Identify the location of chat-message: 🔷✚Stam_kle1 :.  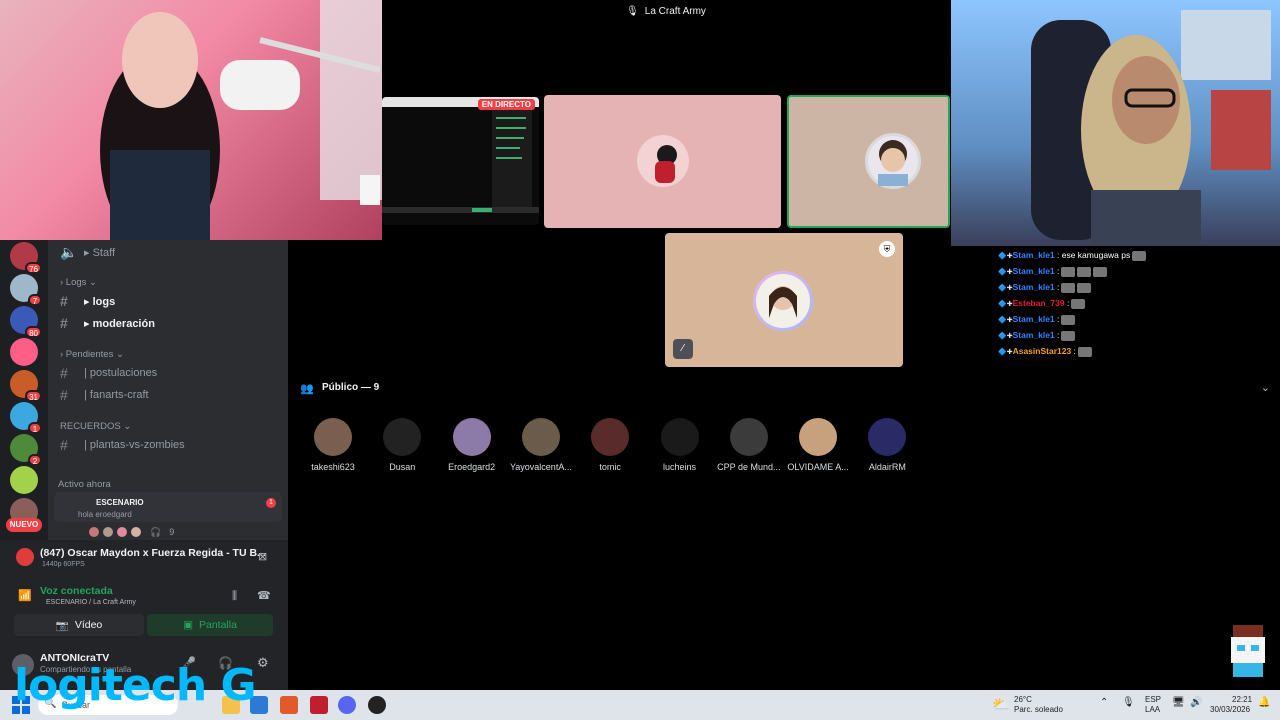
(1138, 320).